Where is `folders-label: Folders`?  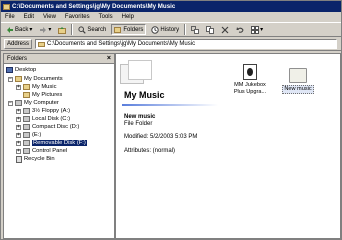
folders-label: Folders is located at coordinates (133, 29).